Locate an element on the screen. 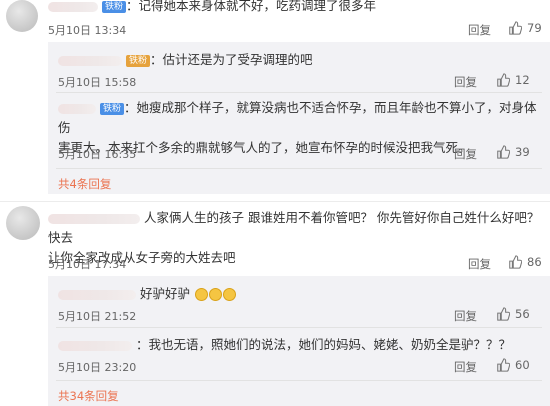 This screenshot has width=550, height=406. like-count: 79 is located at coordinates (534, 28).